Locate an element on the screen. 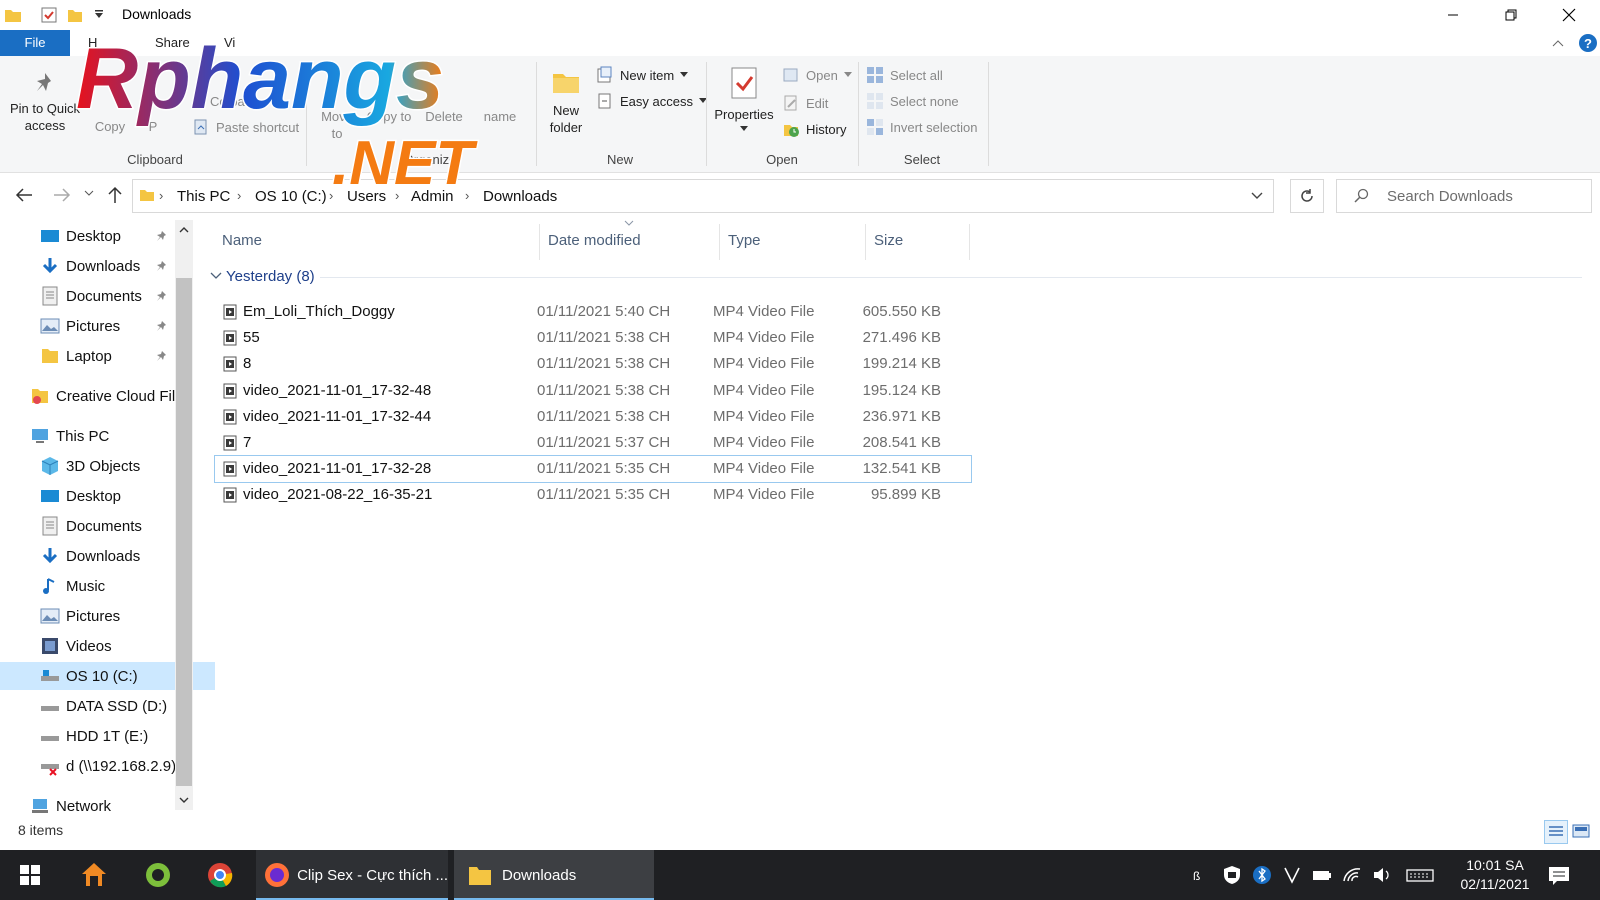 The width and height of the screenshot is (1600, 900). properties-icon is located at coordinates (744, 83).